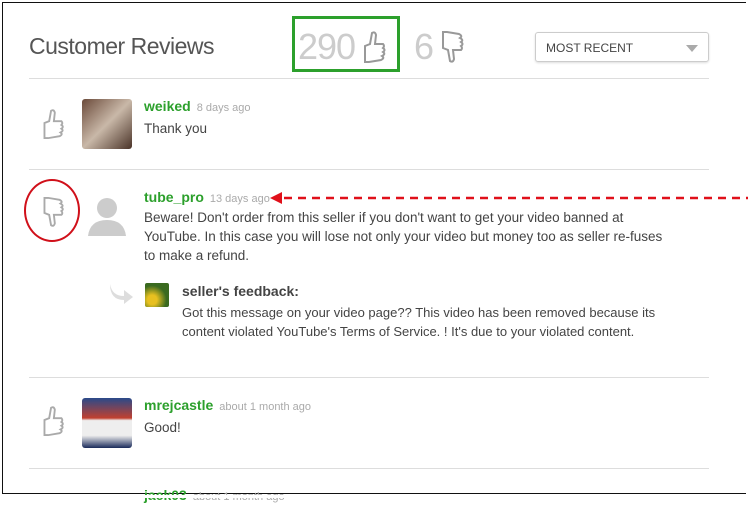  I want to click on default-avatar-icon, so click(107, 217).